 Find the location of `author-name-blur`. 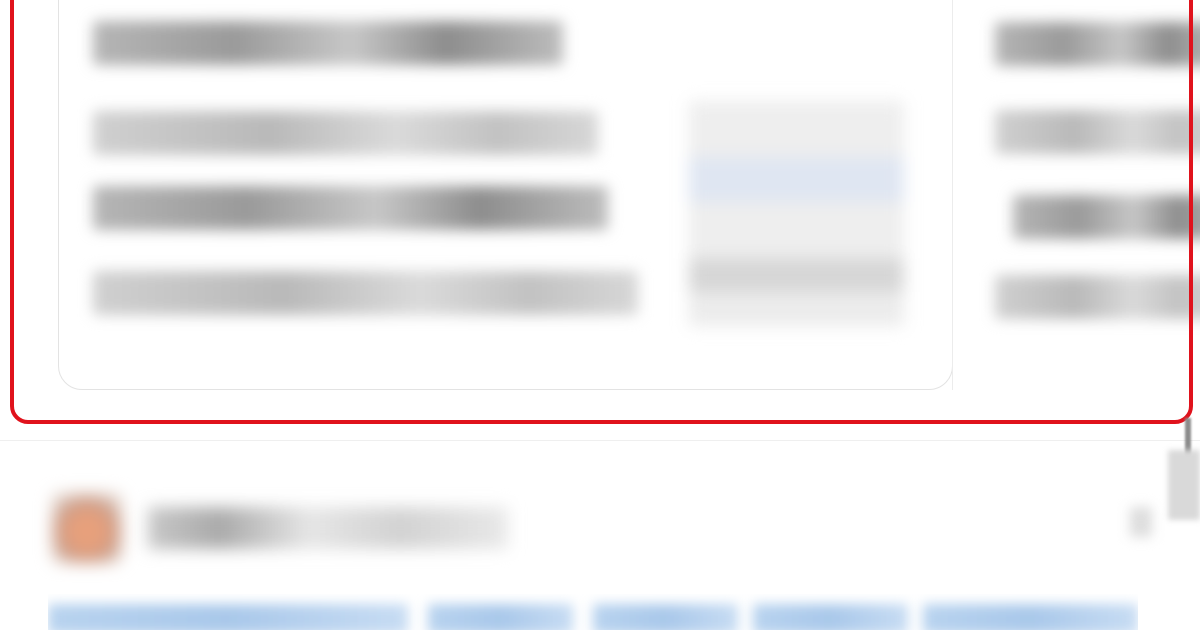

author-name-blur is located at coordinates (328, 528).